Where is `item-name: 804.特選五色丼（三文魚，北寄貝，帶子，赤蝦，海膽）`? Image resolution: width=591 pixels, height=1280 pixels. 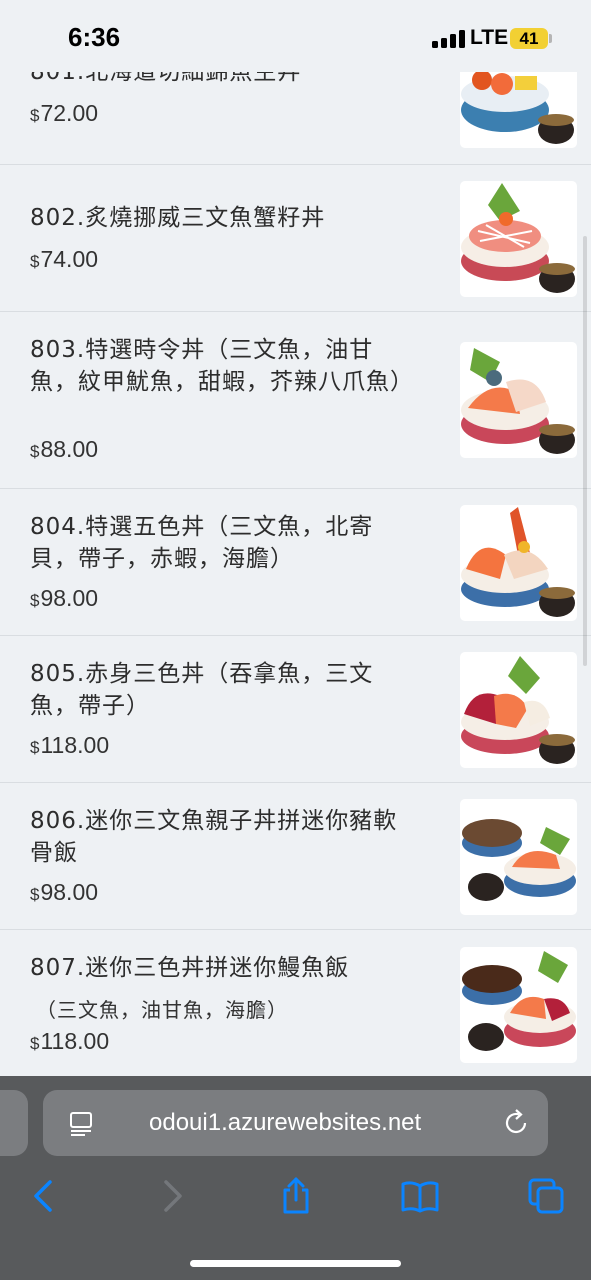
item-name: 804.特選五色丼（三文魚，北寄貝，帶子，赤蝦，海膽） is located at coordinates (202, 543).